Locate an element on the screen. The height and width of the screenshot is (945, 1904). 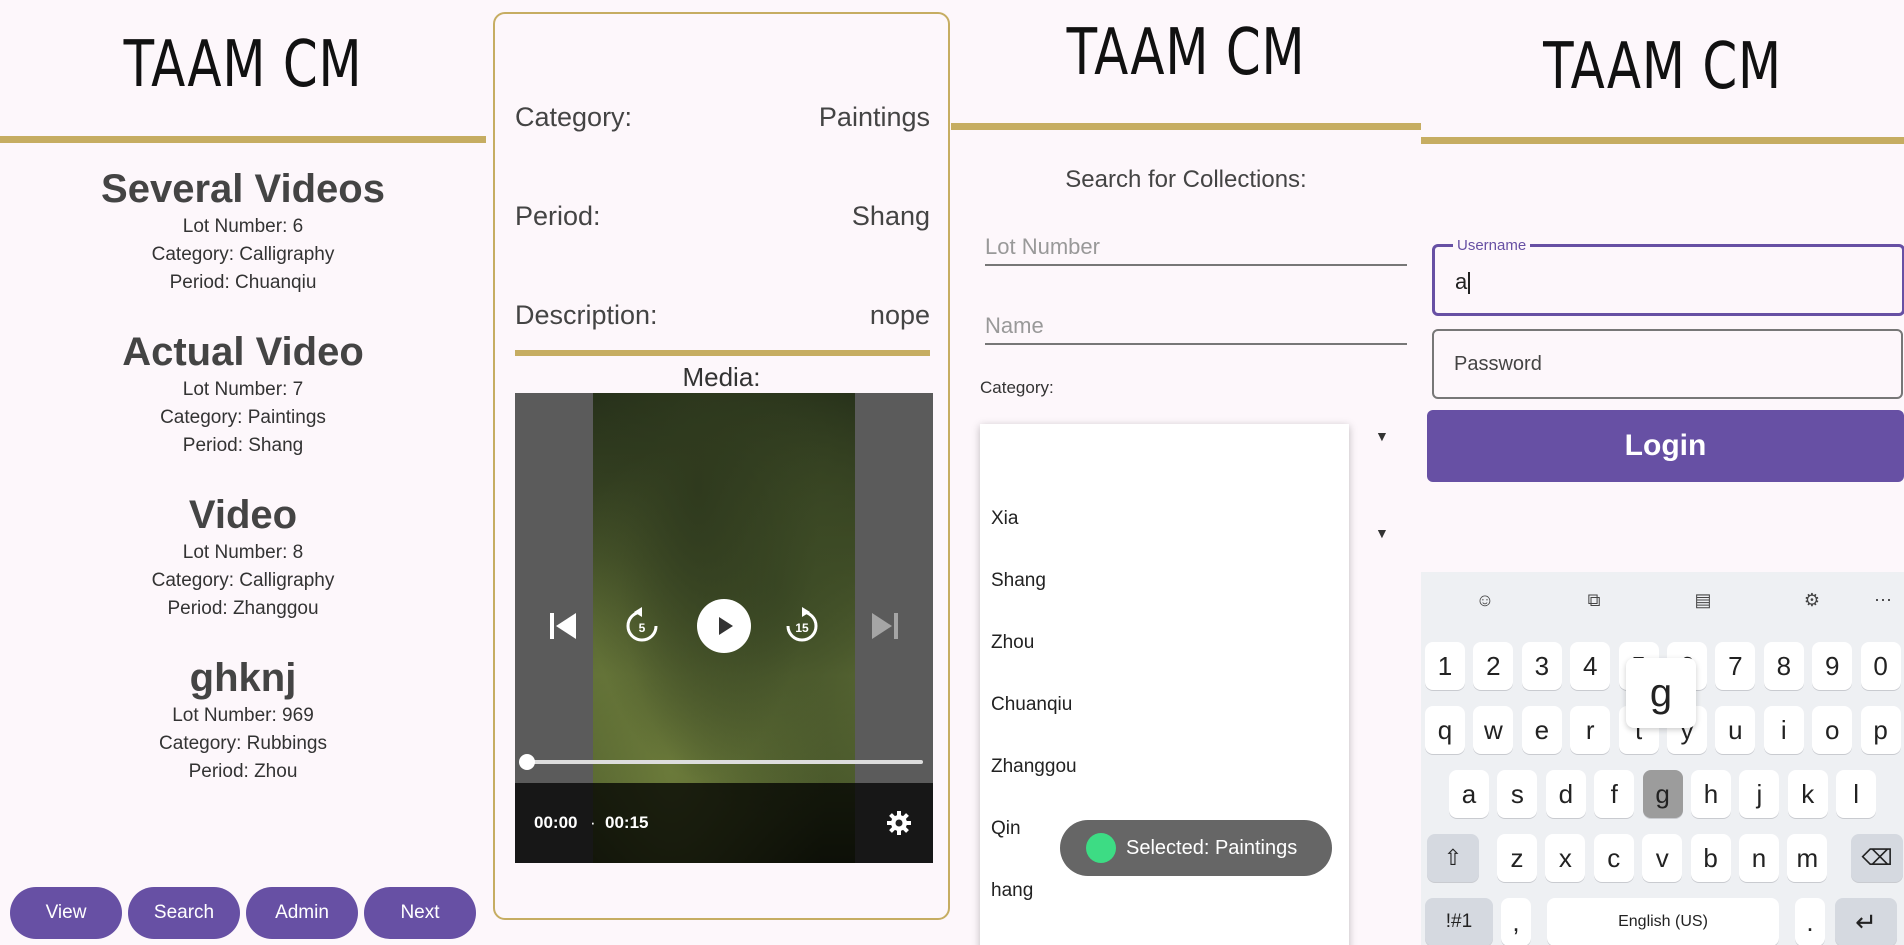
search-button: Search is located at coordinates (184, 913).